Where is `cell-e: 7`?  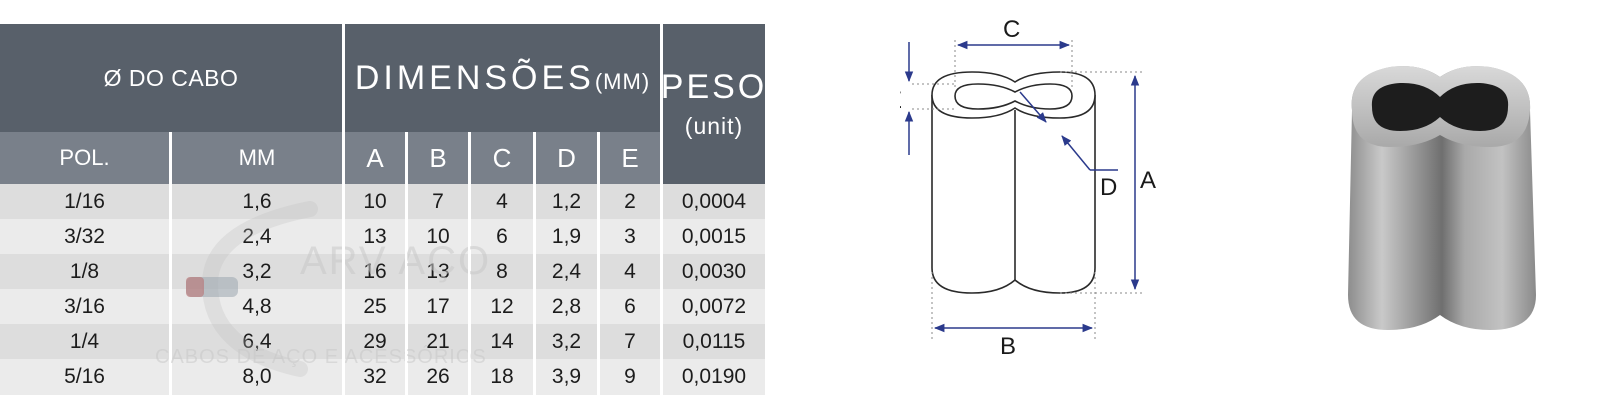
cell-e: 7 is located at coordinates (630, 341).